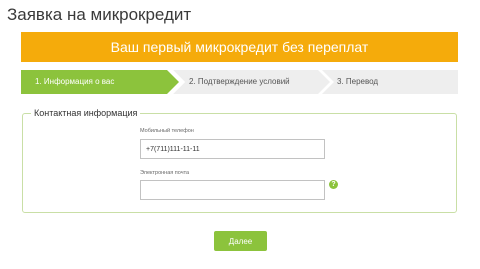 This screenshot has width=480, height=269. I want to click on step-1-info-about-you: 1. Информация о вас, so click(100, 82).